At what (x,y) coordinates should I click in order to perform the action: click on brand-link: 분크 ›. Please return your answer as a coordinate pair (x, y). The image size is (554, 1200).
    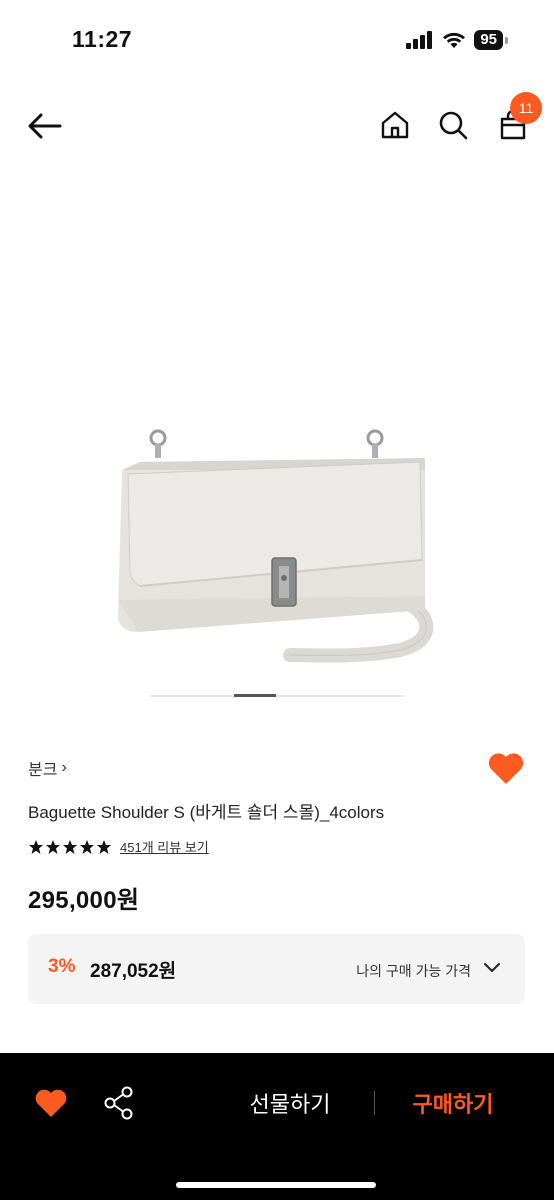
    Looking at the image, I should click on (47, 768).